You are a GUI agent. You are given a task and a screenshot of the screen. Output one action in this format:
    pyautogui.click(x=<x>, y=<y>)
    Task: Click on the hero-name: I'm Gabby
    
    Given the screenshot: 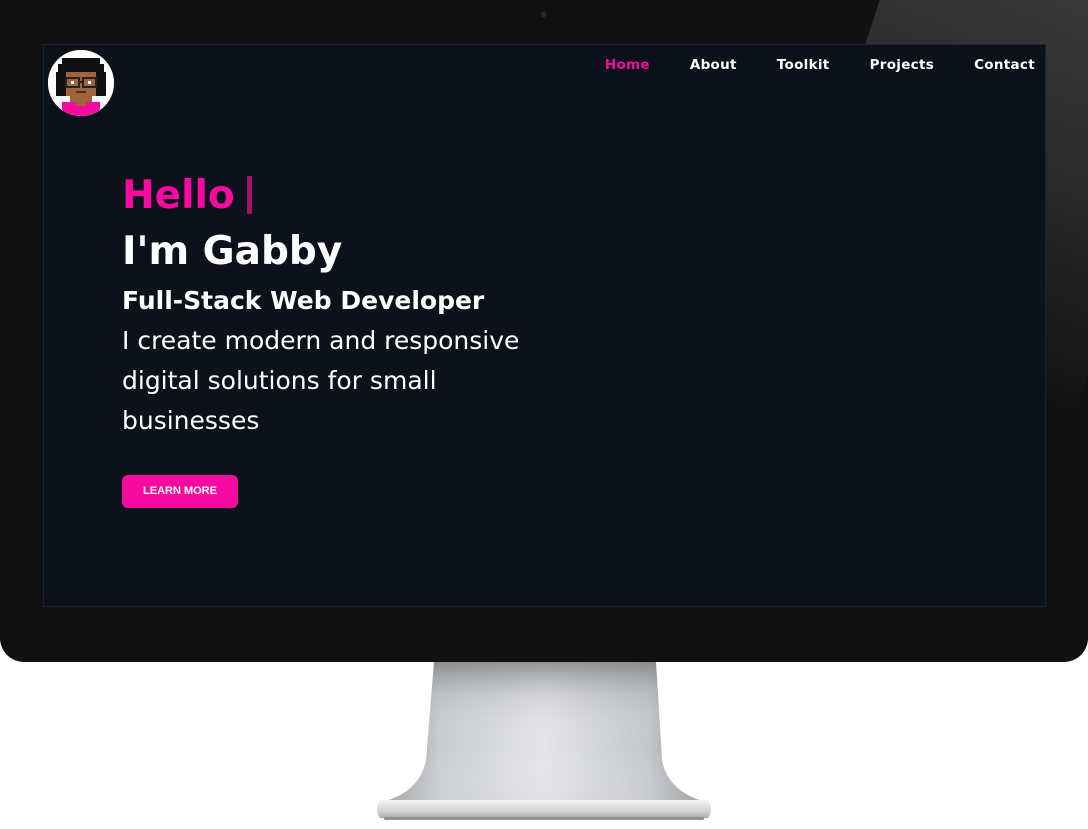 What is the action you would take?
    pyautogui.click(x=232, y=251)
    